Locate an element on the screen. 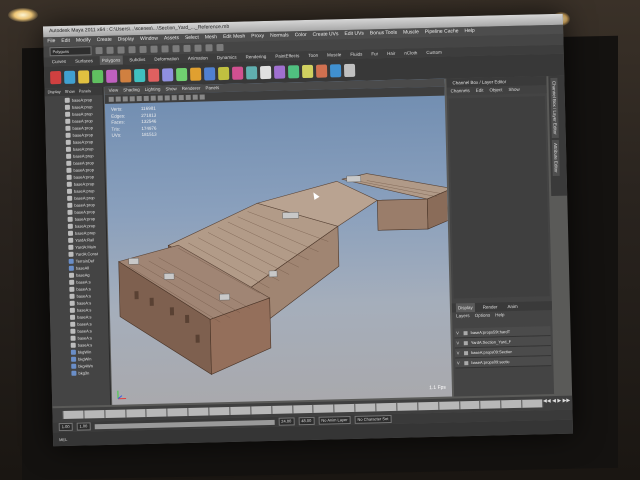  snap-curve-icon is located at coordinates (176, 49).